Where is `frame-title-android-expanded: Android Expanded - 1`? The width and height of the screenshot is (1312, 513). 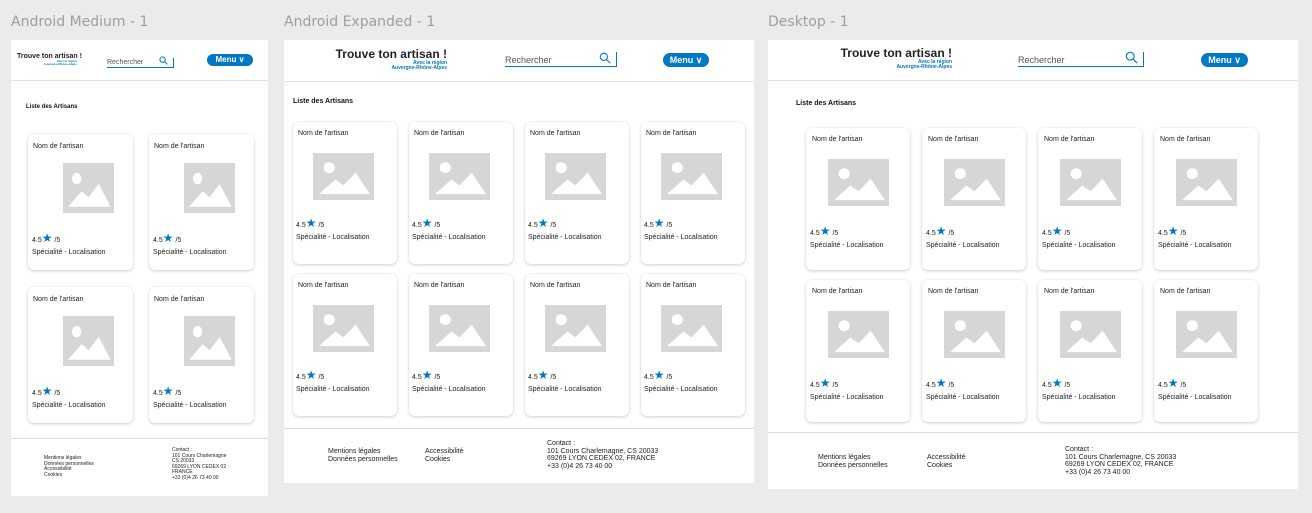
frame-title-android-expanded: Android Expanded - 1 is located at coordinates (360, 22).